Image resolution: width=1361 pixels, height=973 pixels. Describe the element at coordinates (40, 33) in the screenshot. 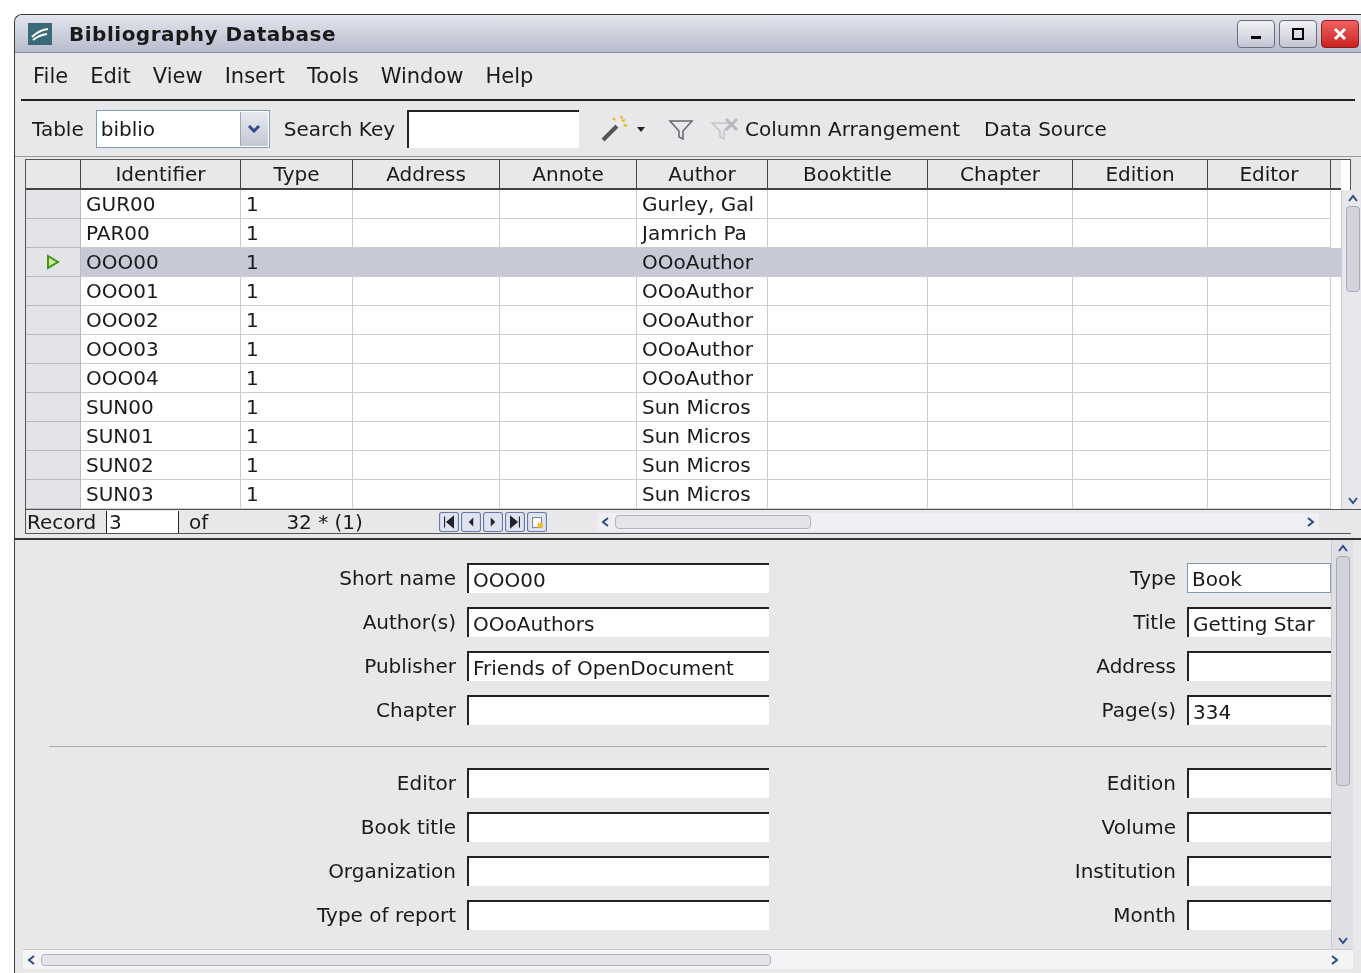

I see `app-icon` at that location.